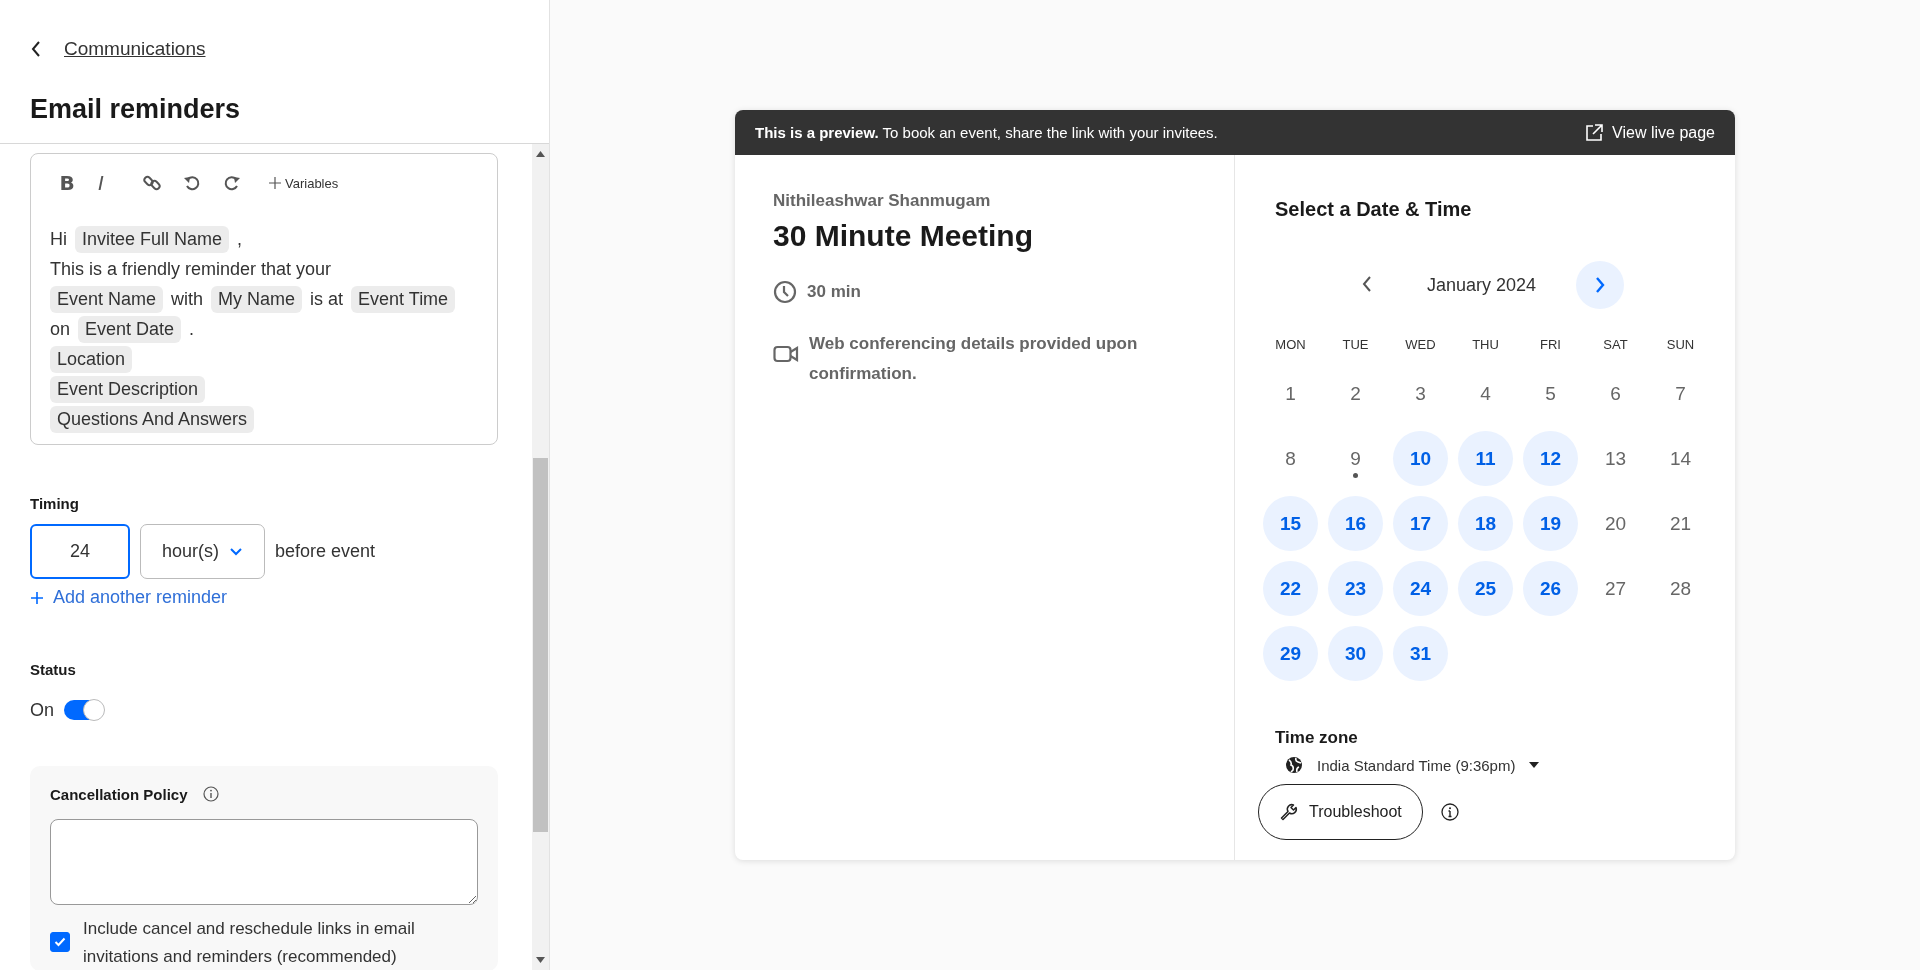  What do you see at coordinates (1355, 523) in the screenshot?
I see `available-day: 16` at bounding box center [1355, 523].